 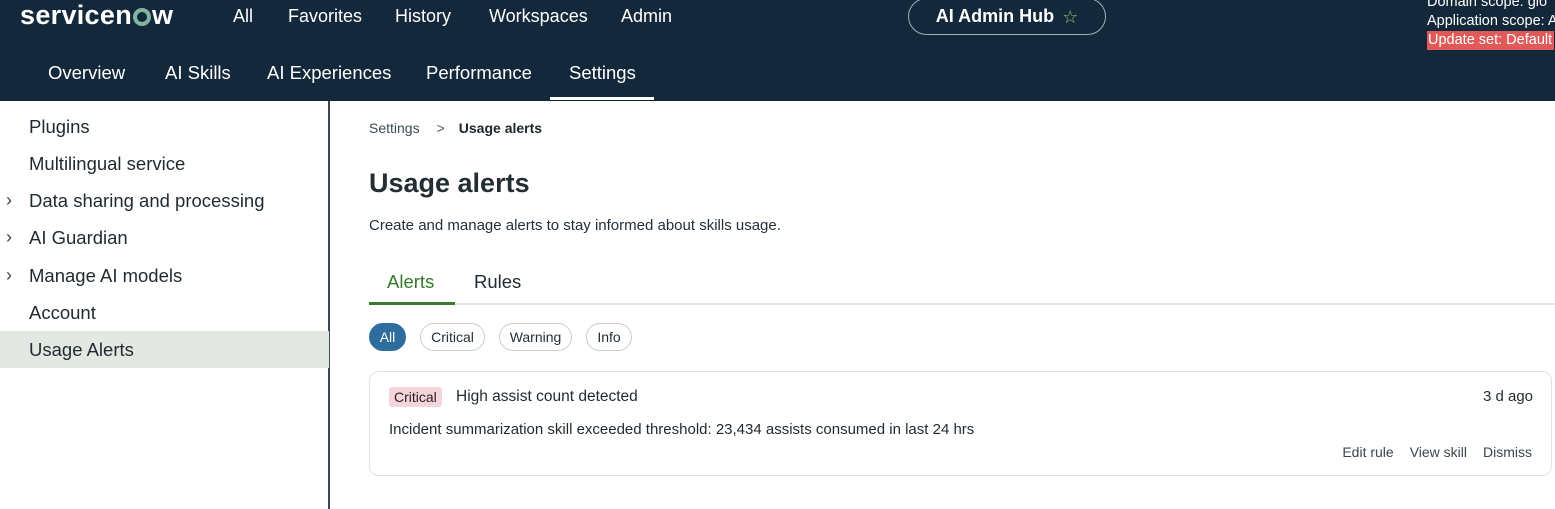 What do you see at coordinates (62, 312) in the screenshot?
I see `sidebar-item-label: Account` at bounding box center [62, 312].